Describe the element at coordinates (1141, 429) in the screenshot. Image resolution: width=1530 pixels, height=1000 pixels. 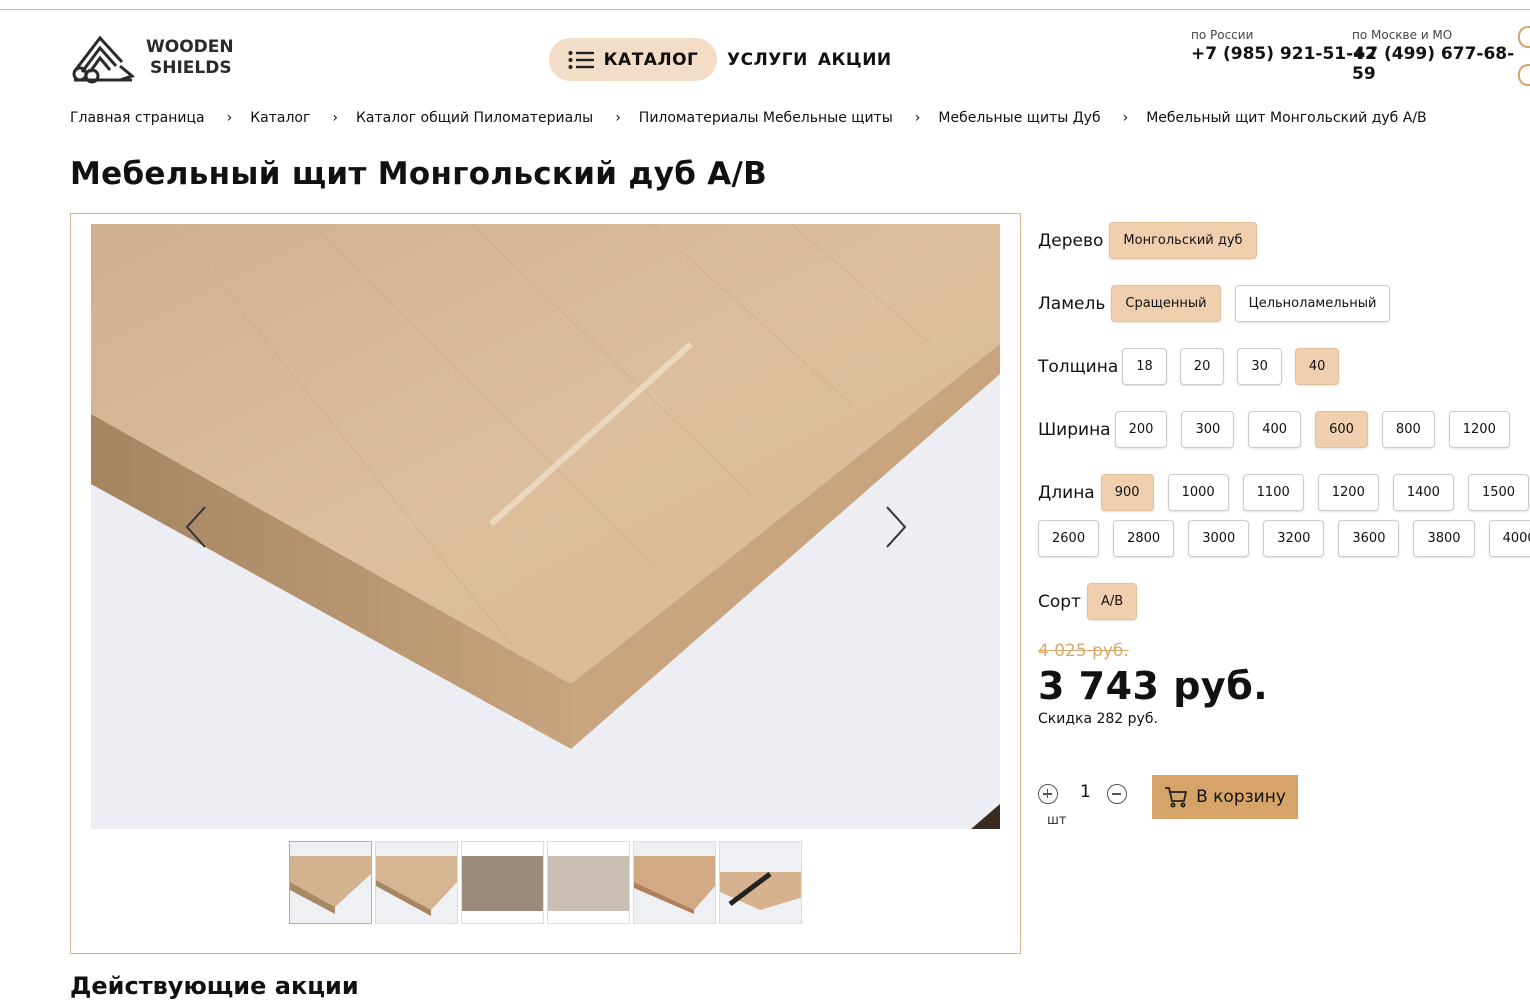
I see `chip-width: 200` at that location.